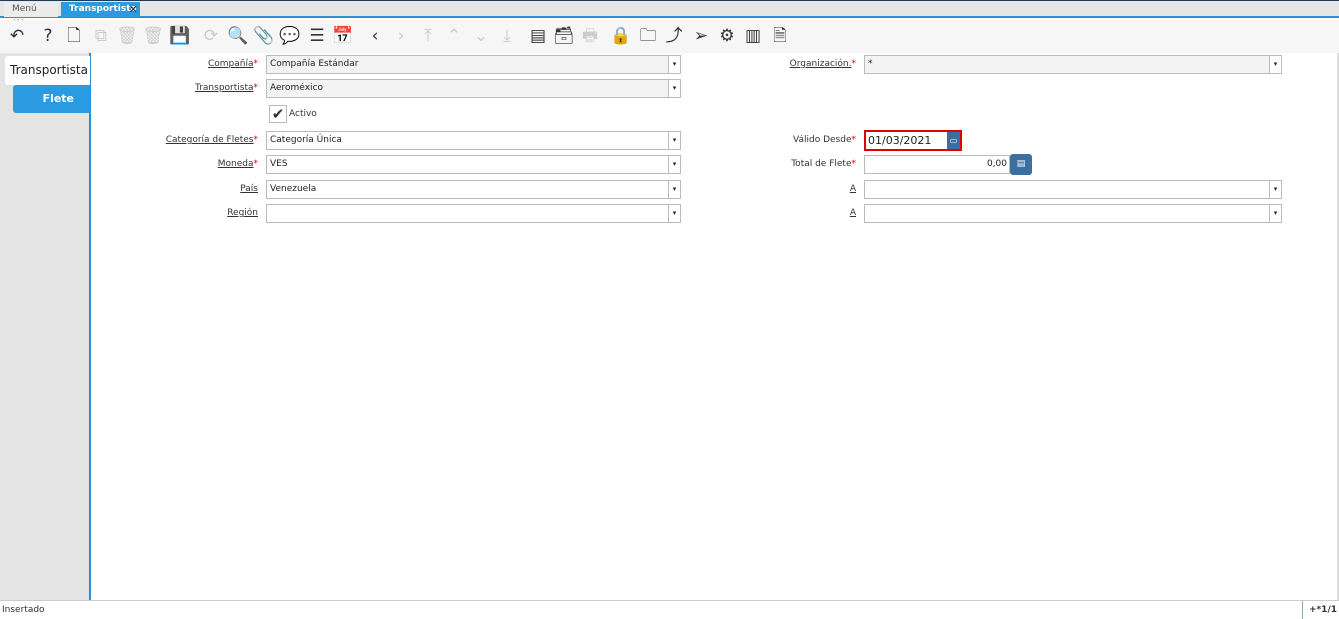 Image resolution: width=1339 pixels, height=619 pixels. Describe the element at coordinates (51, 99) in the screenshot. I see `sidebar-tab-flete: Flete` at that location.